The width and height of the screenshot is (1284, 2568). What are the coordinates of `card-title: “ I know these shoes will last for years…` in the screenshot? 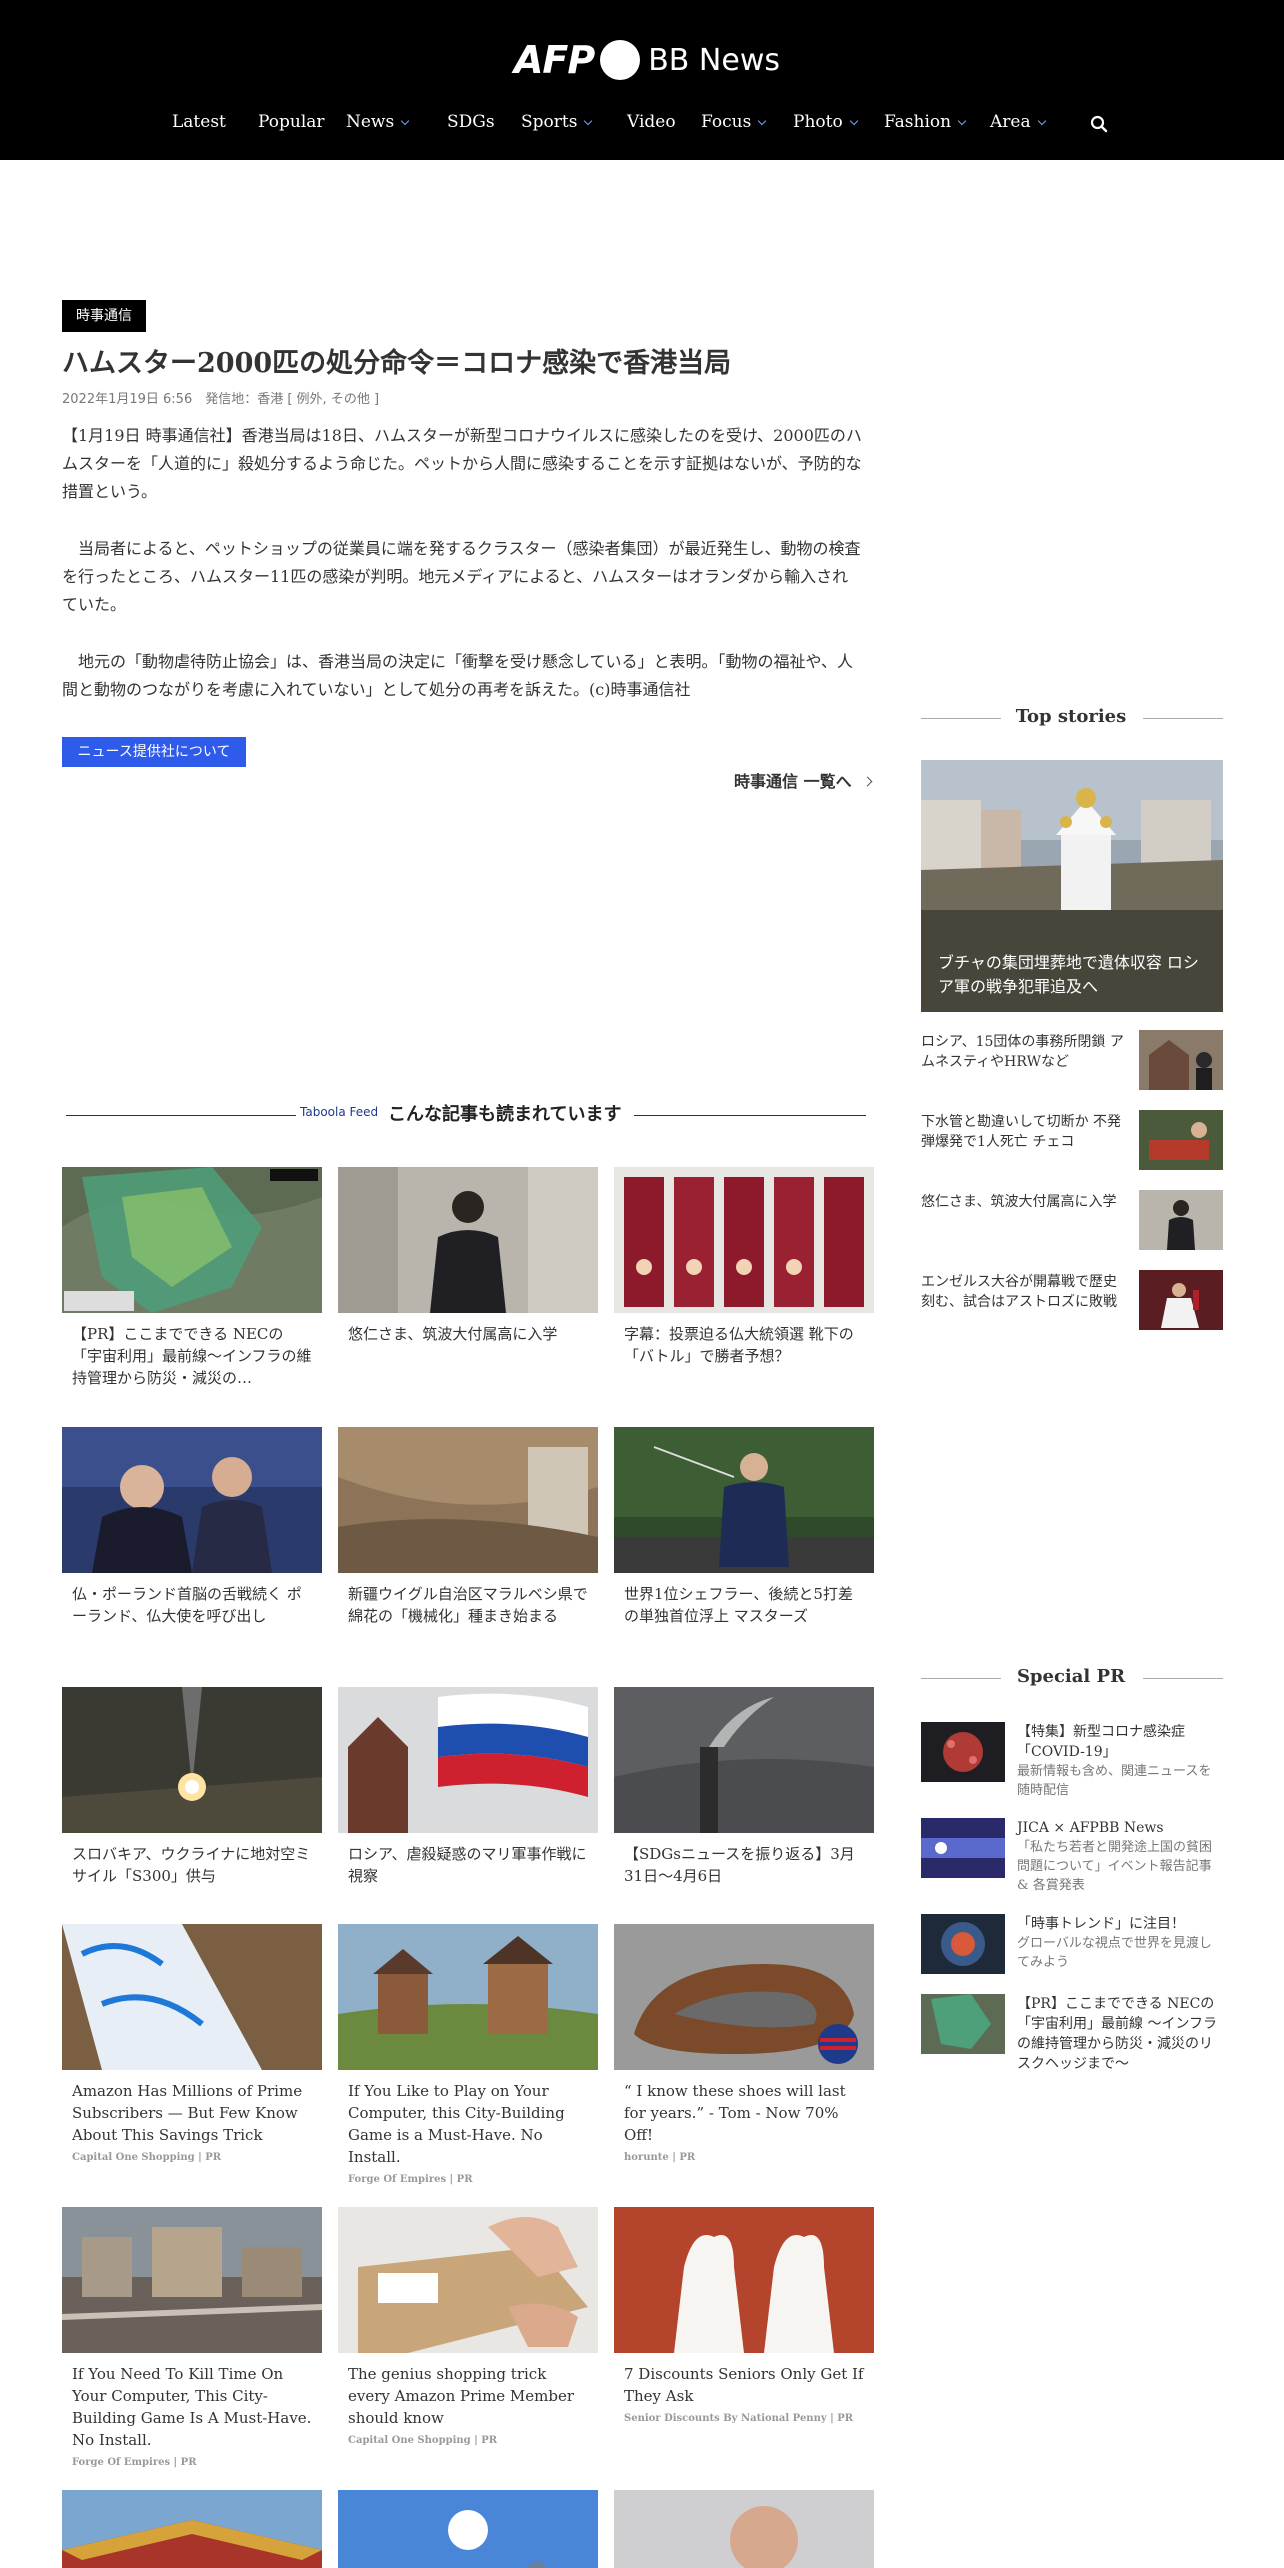 It's located at (735, 2113).